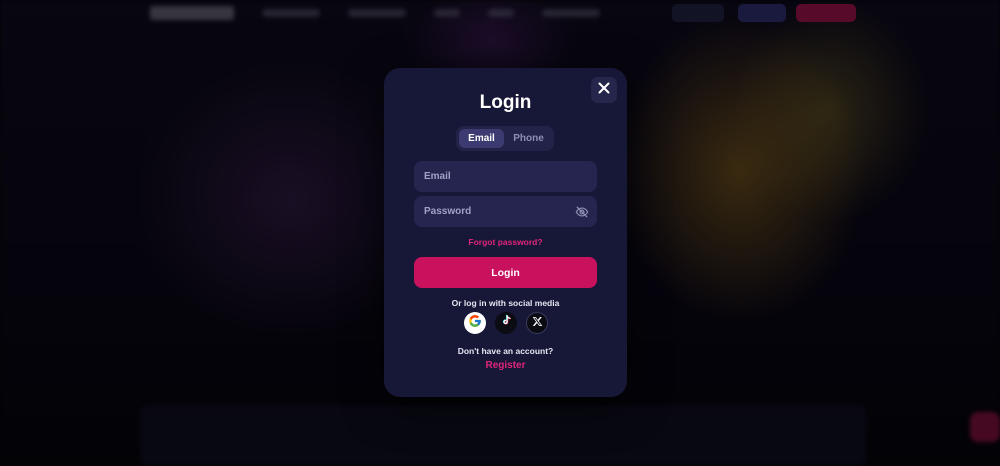 The width and height of the screenshot is (1000, 466). What do you see at coordinates (582, 212) in the screenshot?
I see `eye-off-icon` at bounding box center [582, 212].